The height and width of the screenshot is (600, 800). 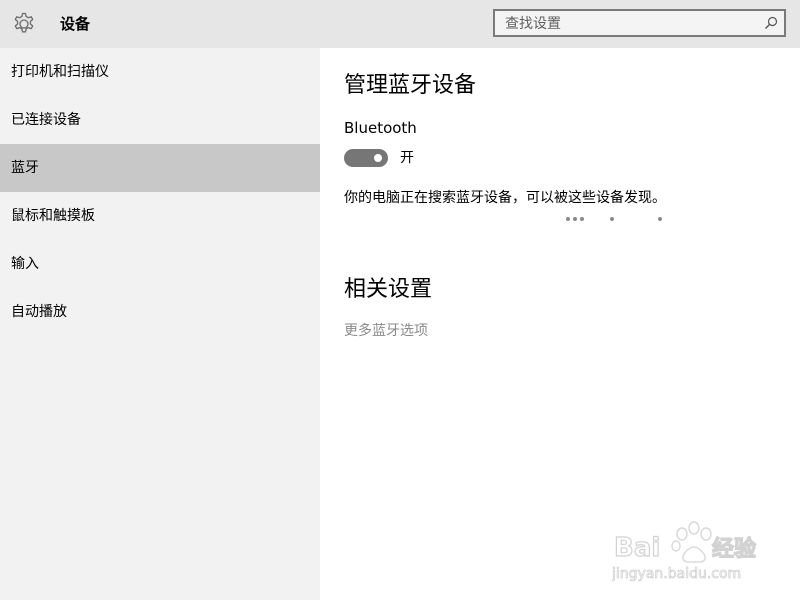 What do you see at coordinates (684, 551) in the screenshot?
I see `baidu-jingyan-watermark: Bai 经验 jingyan.baidu.com` at bounding box center [684, 551].